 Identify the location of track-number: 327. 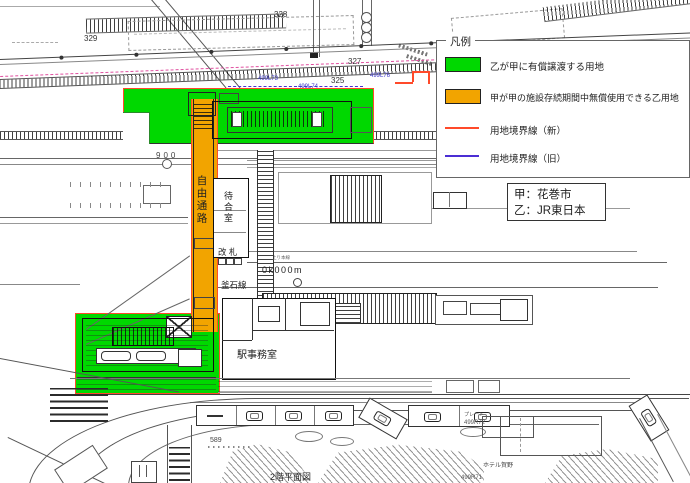
(355, 61).